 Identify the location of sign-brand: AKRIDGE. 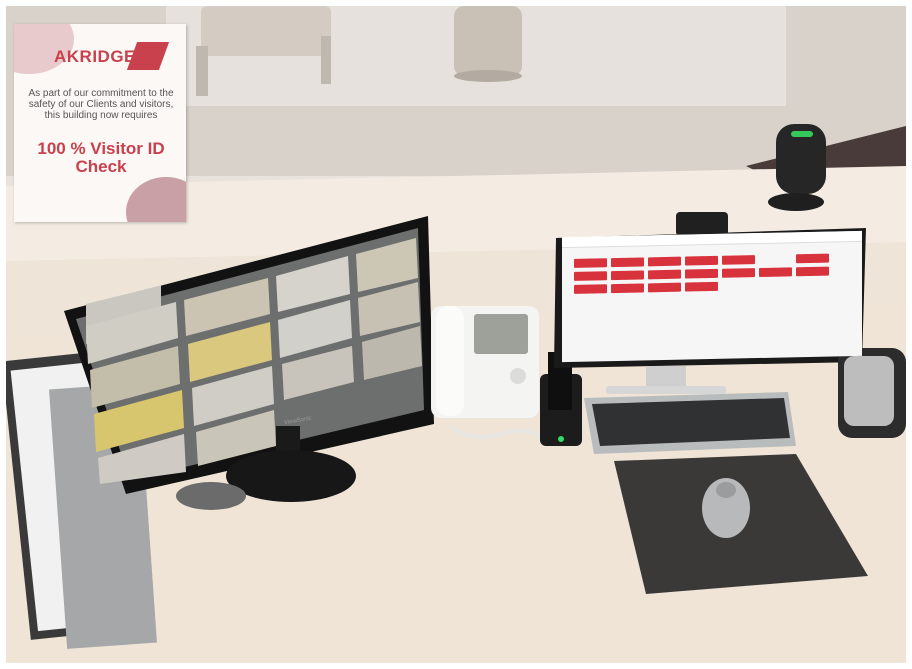
(95, 56).